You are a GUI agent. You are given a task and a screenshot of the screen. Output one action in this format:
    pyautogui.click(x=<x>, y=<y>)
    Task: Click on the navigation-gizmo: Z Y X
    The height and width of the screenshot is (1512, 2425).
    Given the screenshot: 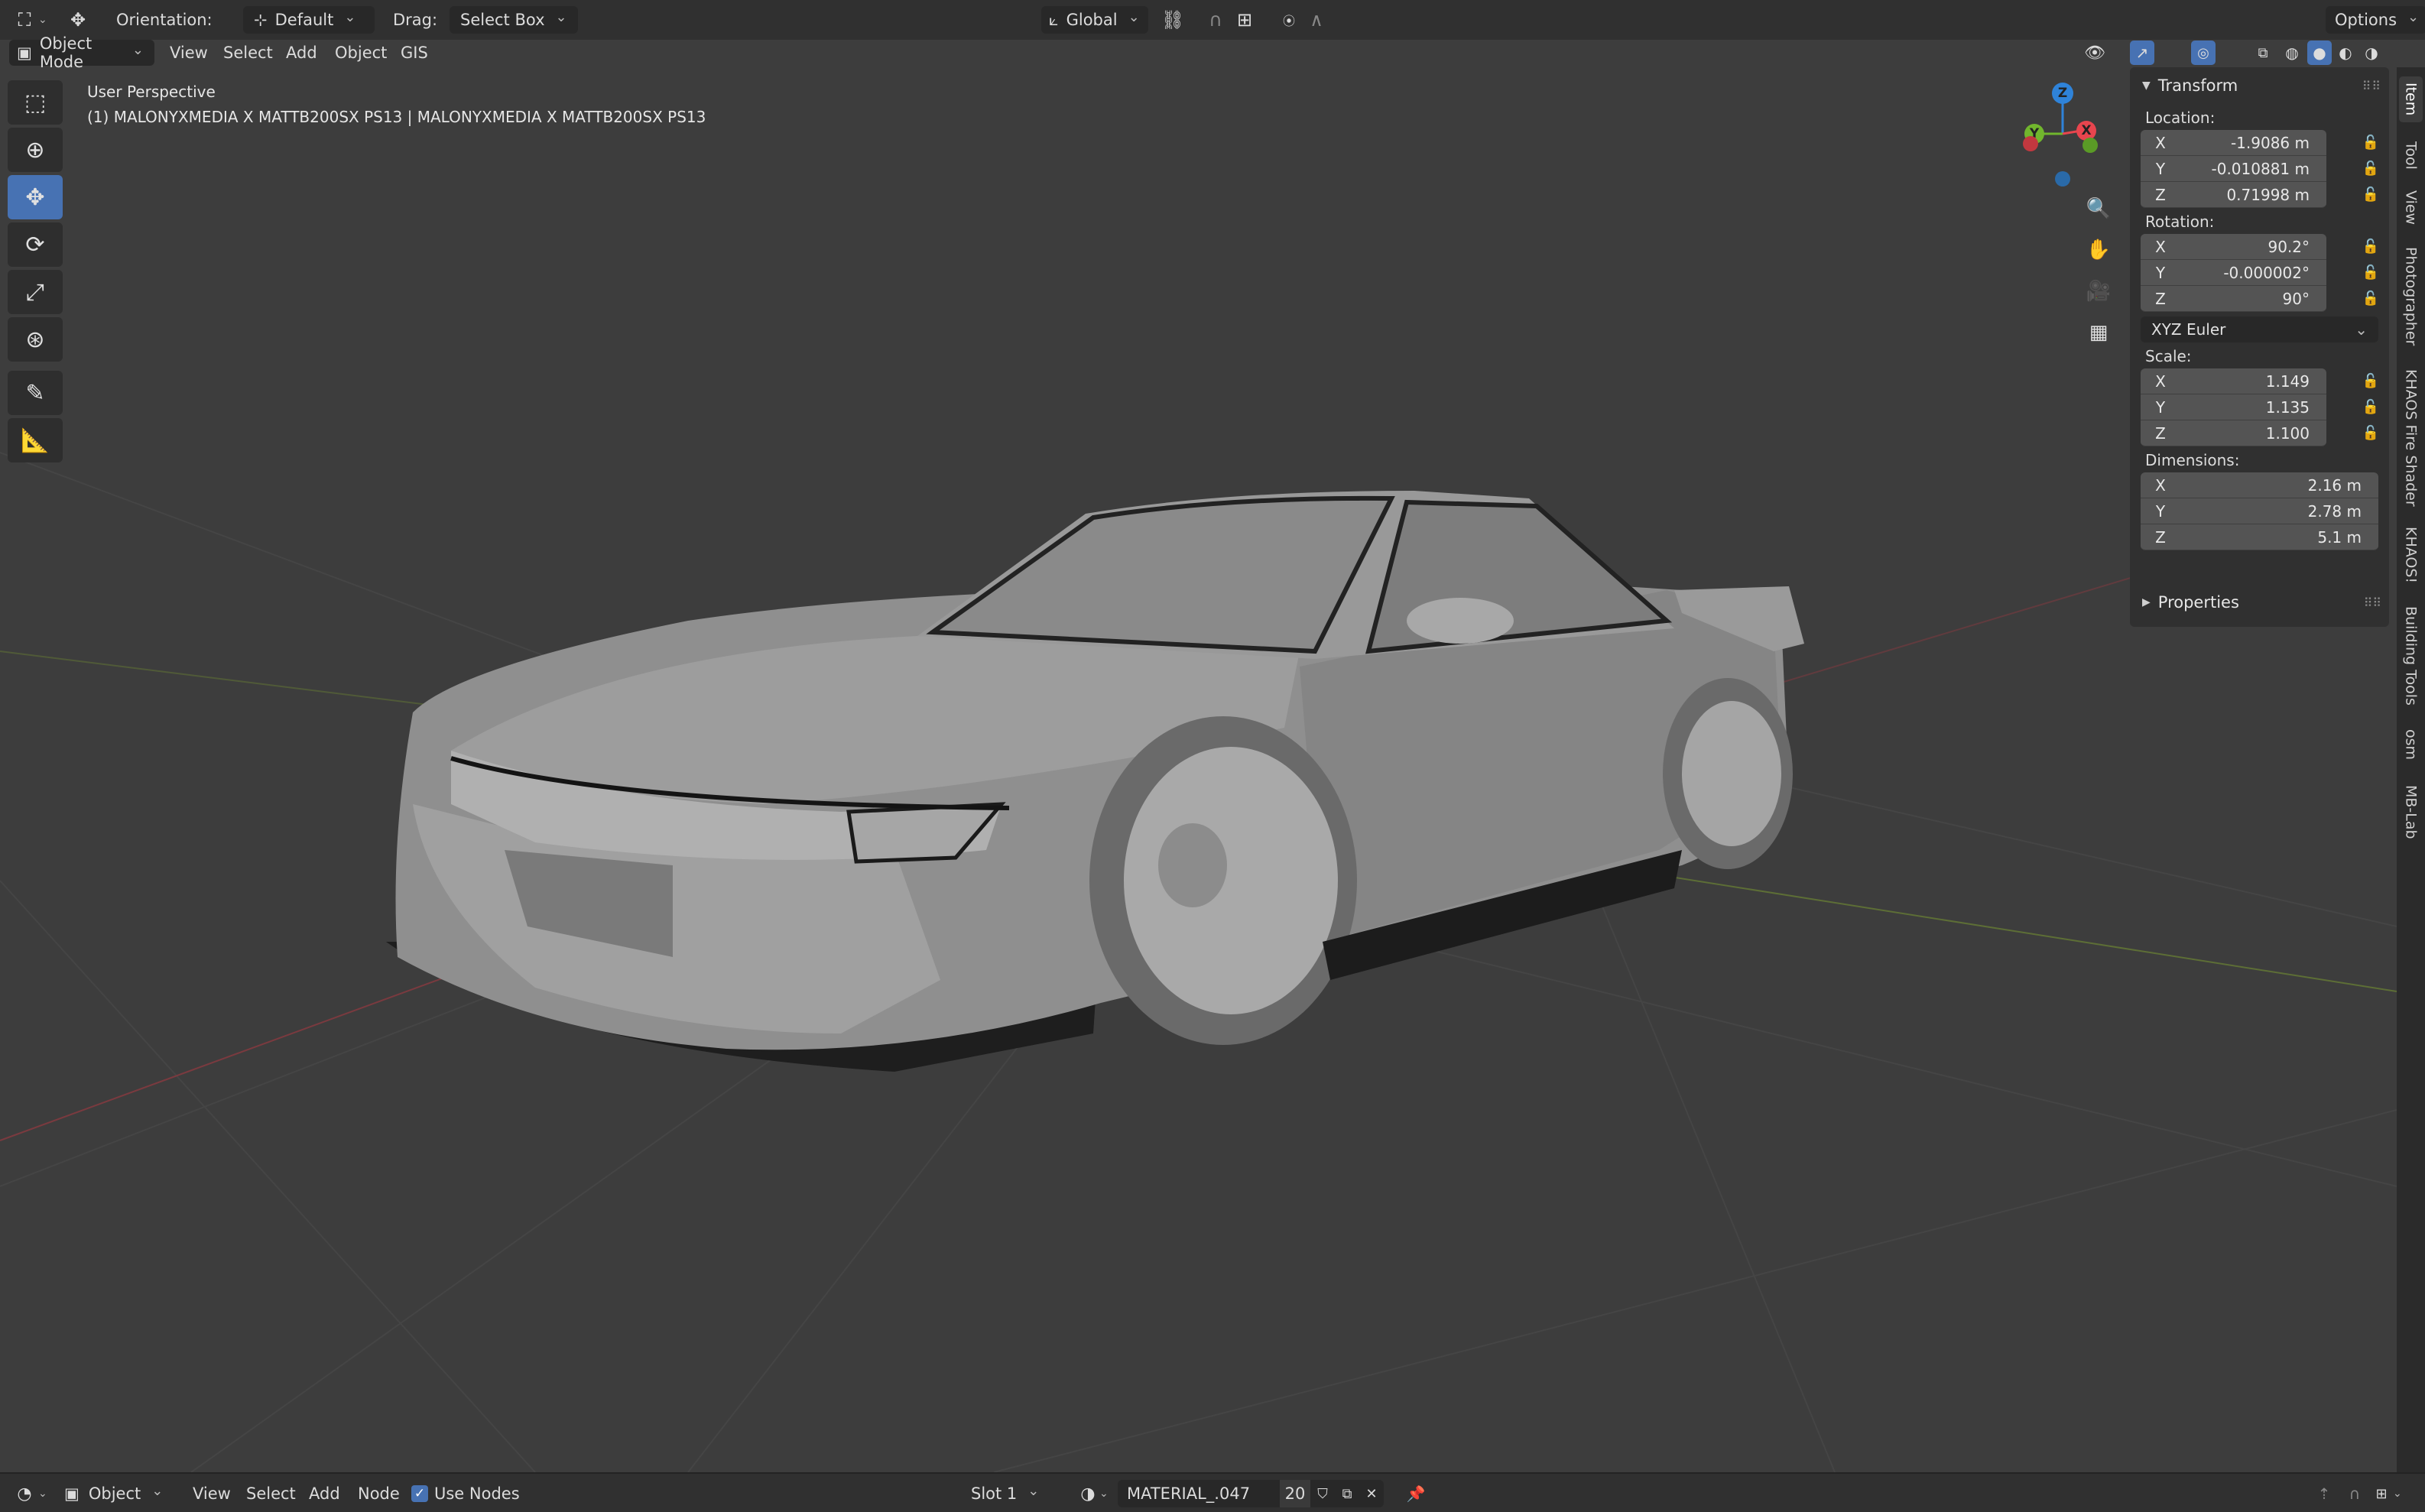 What is the action you would take?
    pyautogui.click(x=2050, y=137)
    